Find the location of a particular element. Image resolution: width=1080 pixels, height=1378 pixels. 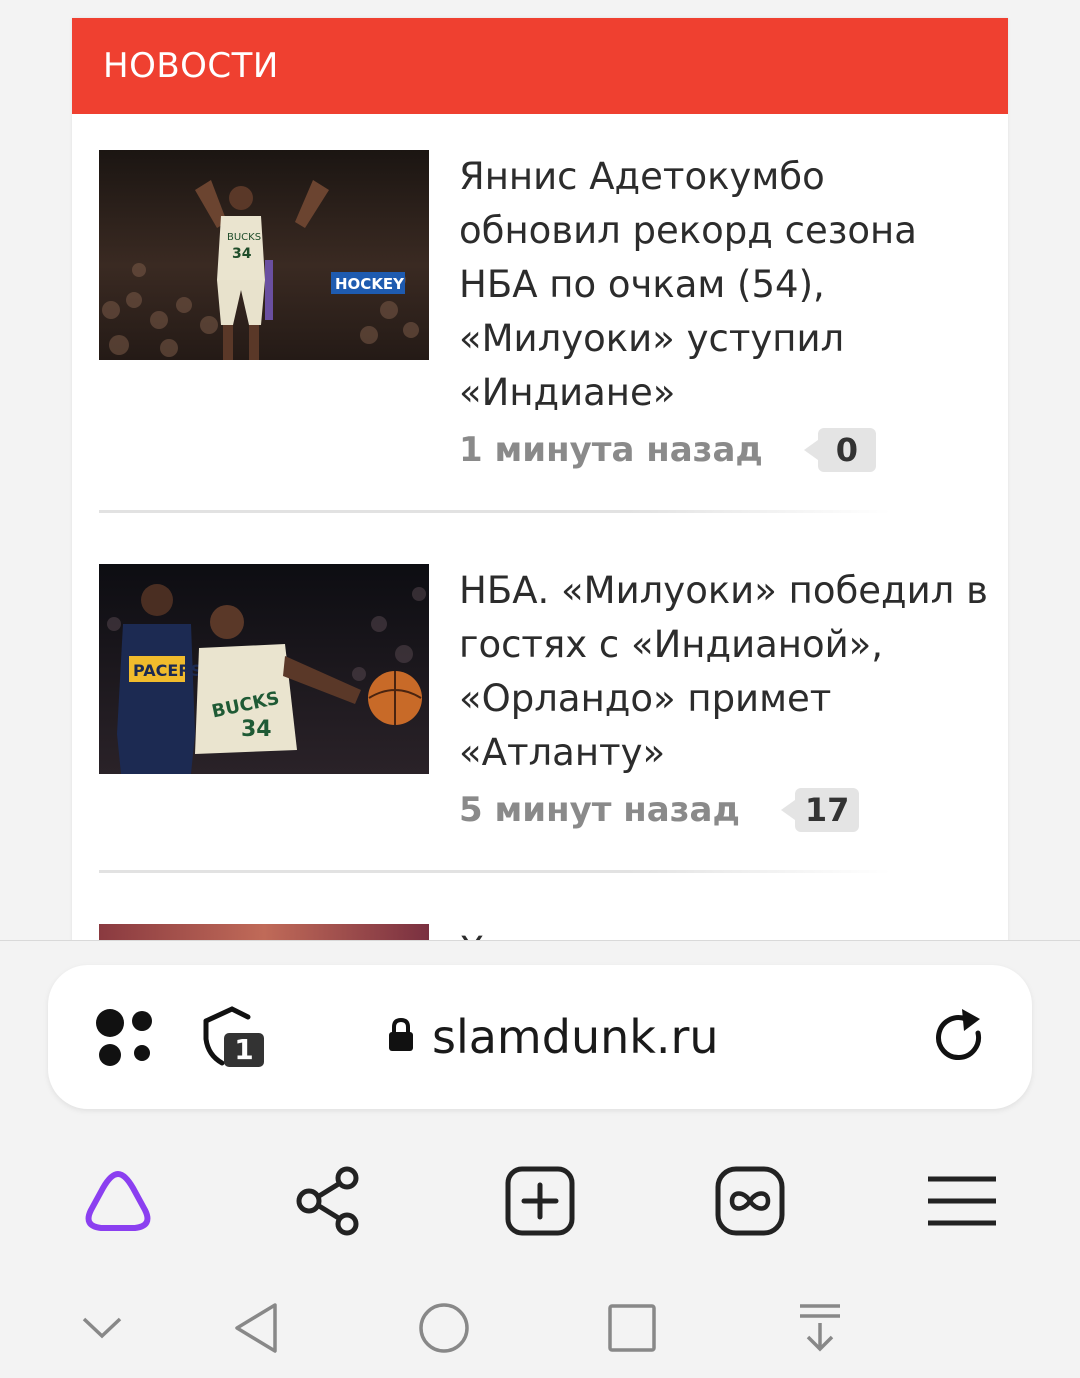

alice-icon is located at coordinates (118, 1201).